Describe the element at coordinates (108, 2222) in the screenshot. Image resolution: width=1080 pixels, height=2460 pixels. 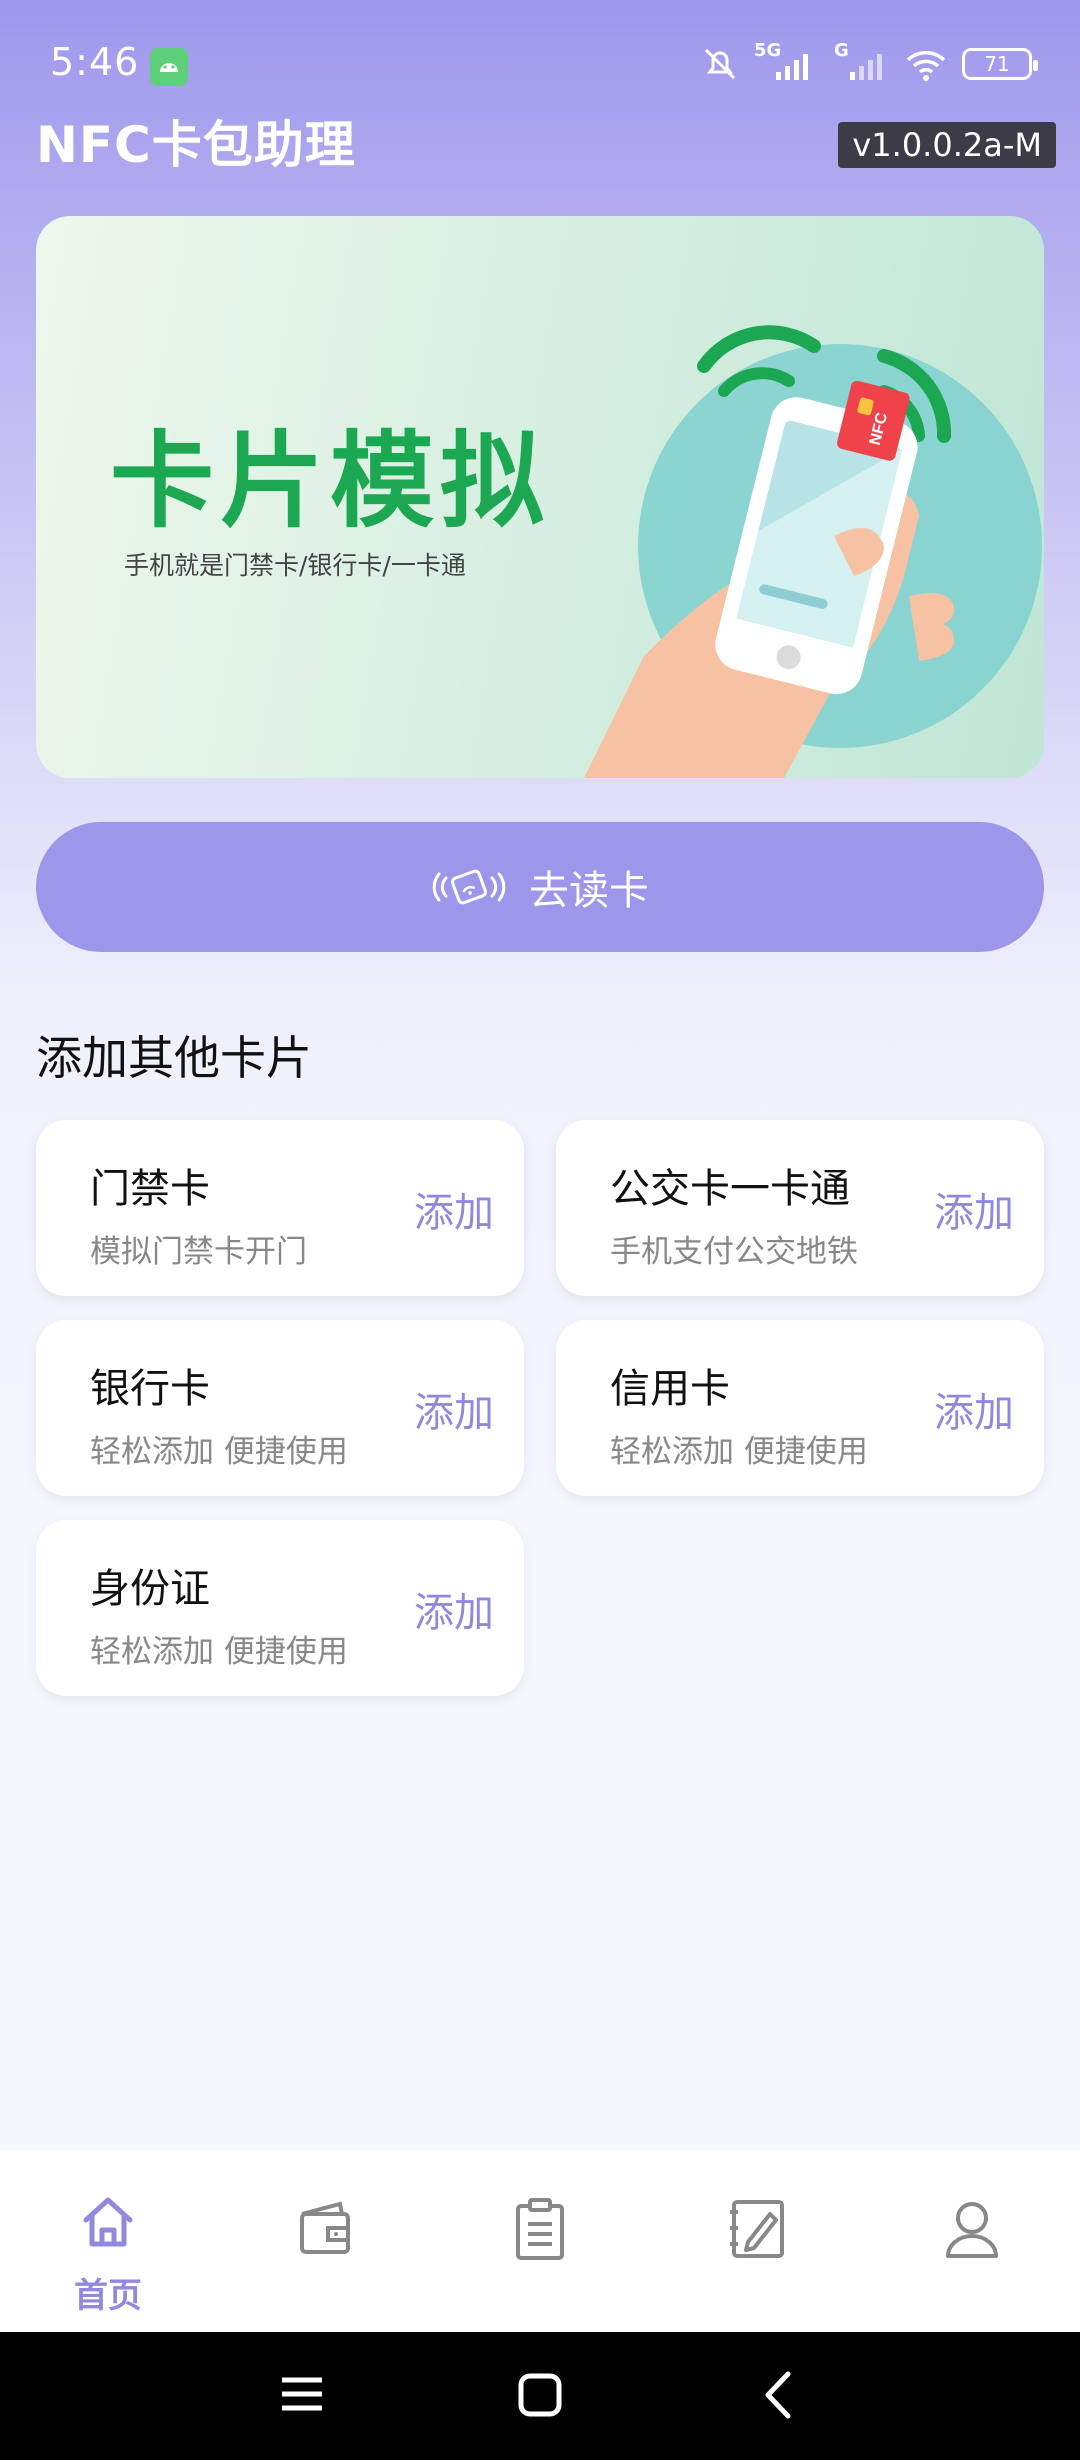
I see `home-icon` at that location.